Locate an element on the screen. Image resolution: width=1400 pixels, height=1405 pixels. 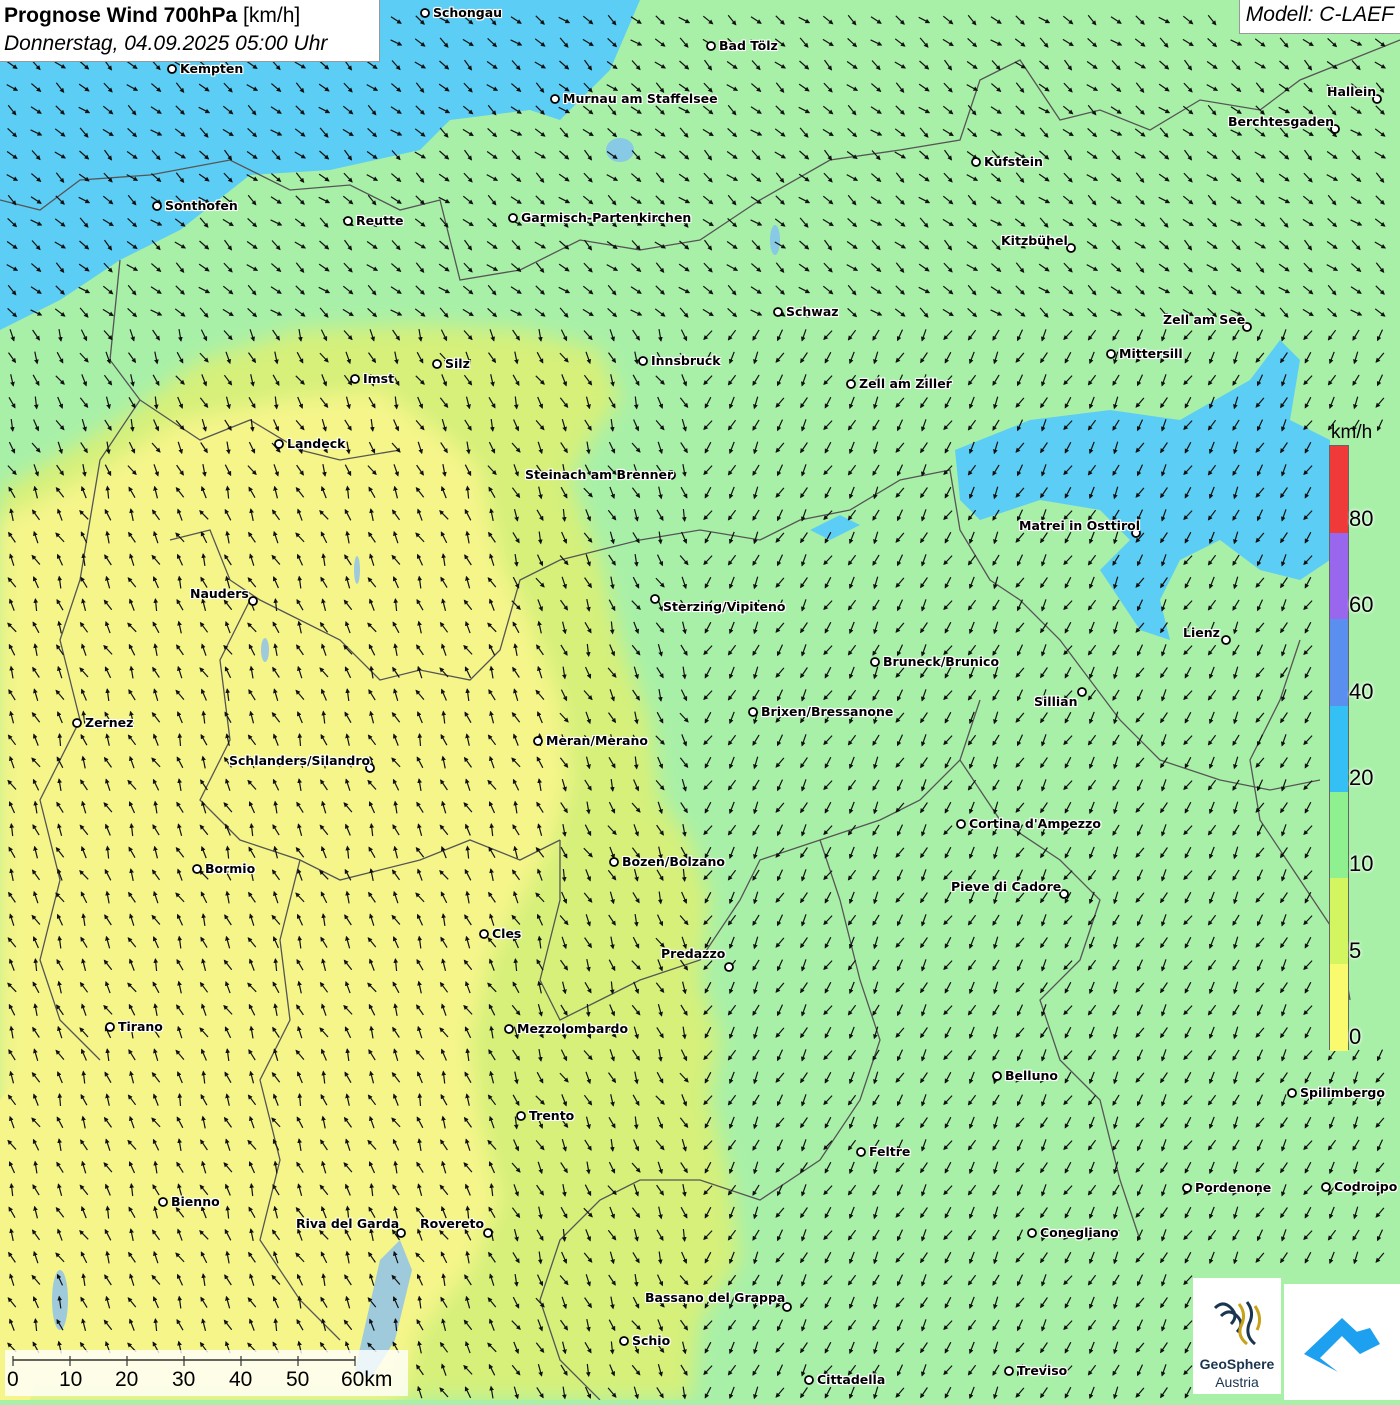
geosphere-logo: GeoSphere Austria is located at coordinates (1237, 1336).